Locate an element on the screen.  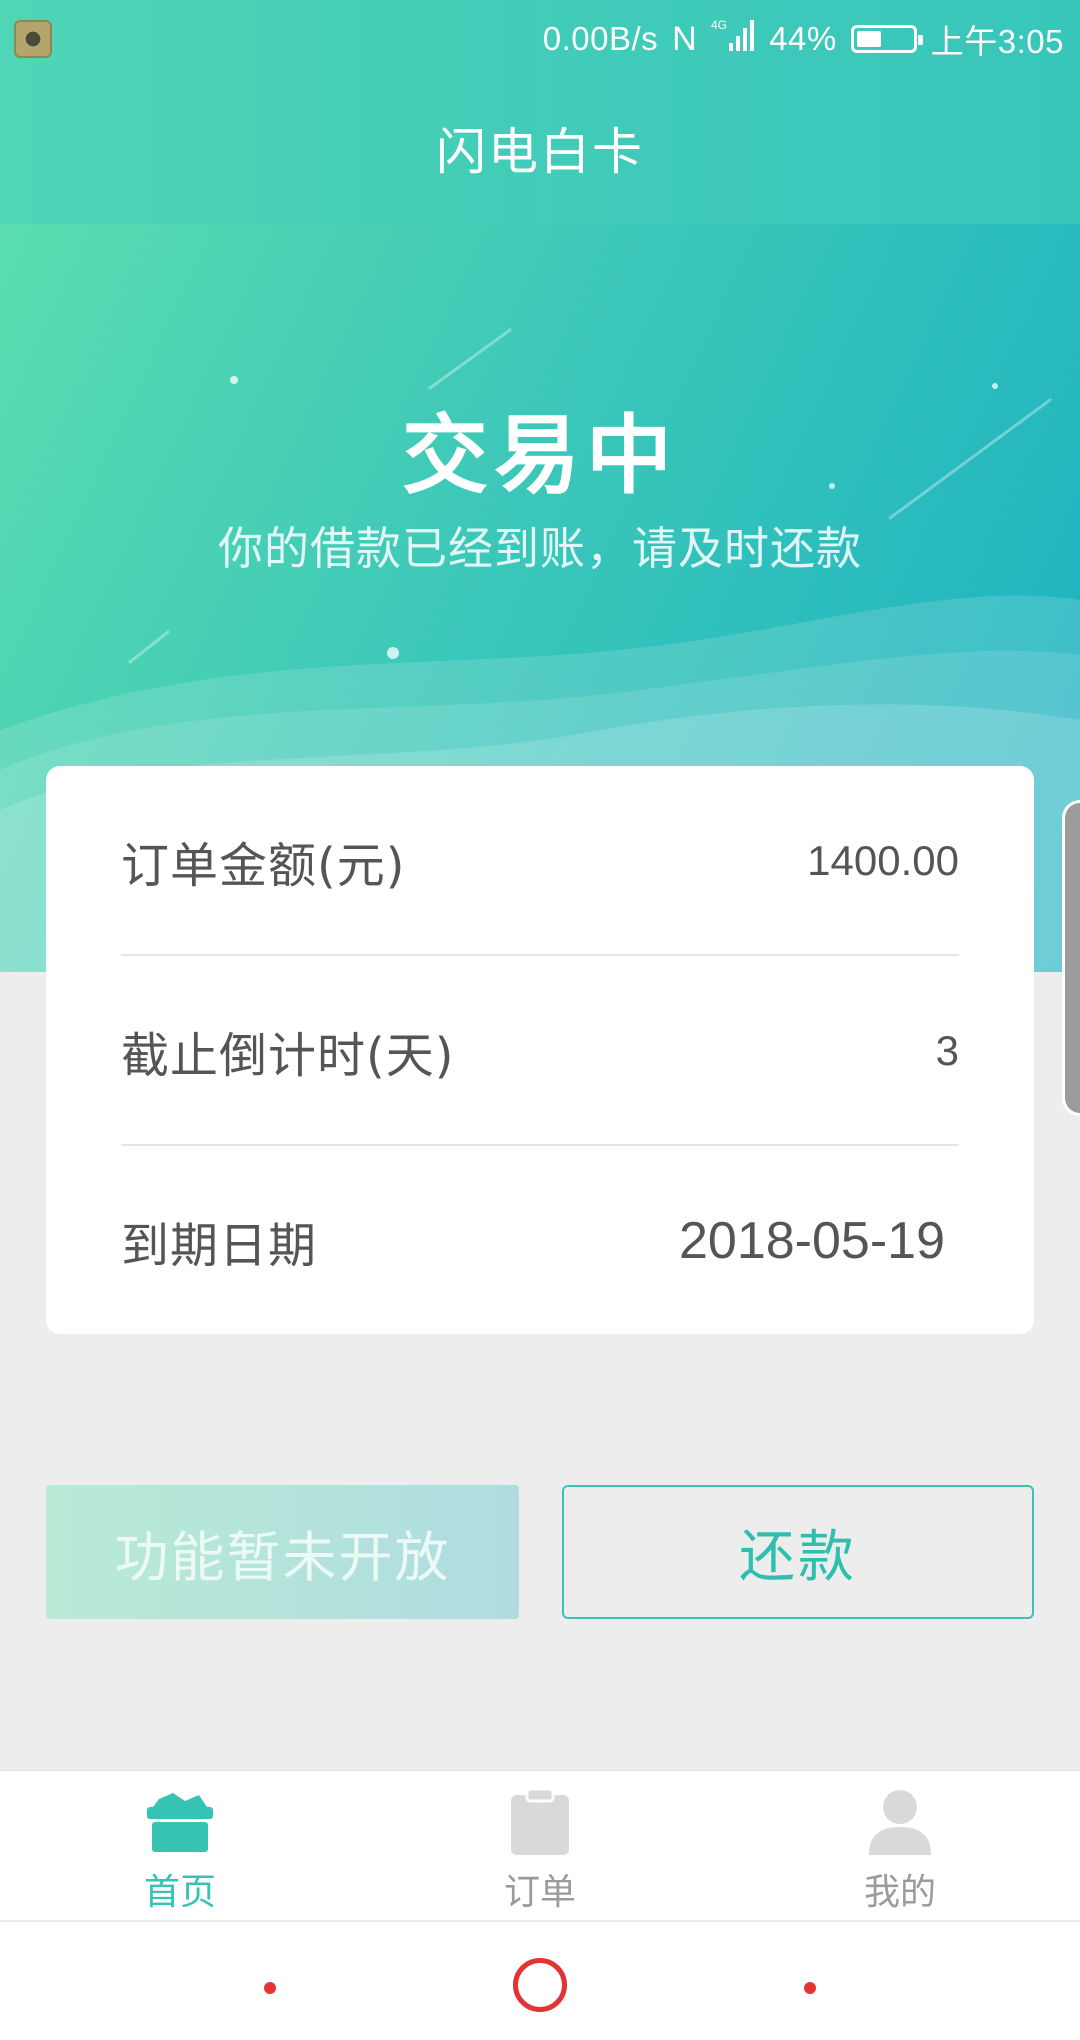
order-amount-value: 1400.00 is located at coordinates (883, 860).